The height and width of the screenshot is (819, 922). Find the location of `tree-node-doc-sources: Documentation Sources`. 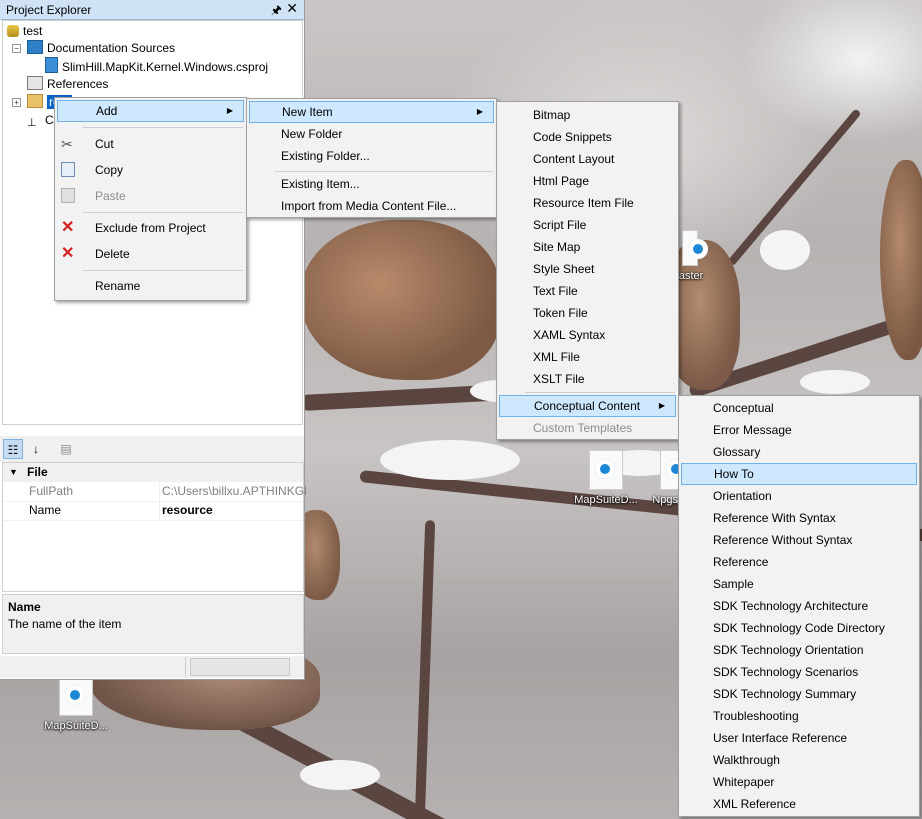

tree-node-doc-sources: Documentation Sources is located at coordinates (101, 48).